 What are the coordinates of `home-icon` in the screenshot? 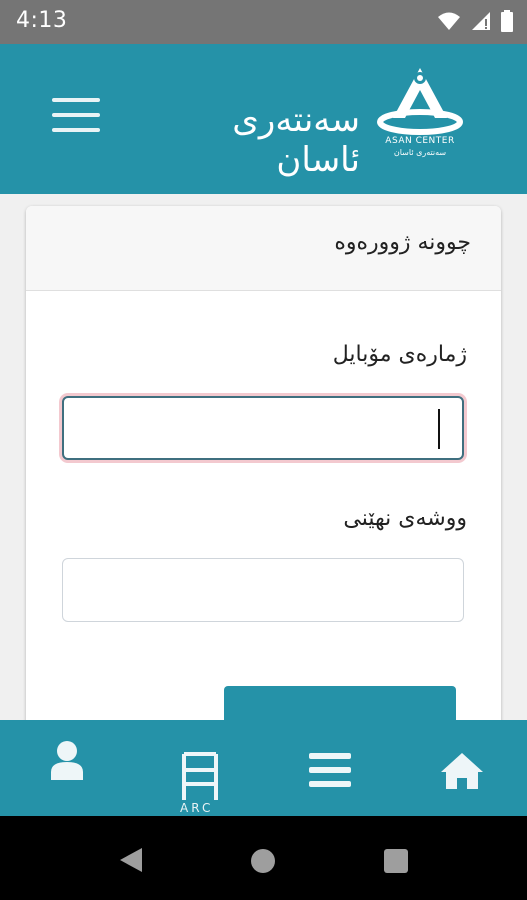 It's located at (462, 771).